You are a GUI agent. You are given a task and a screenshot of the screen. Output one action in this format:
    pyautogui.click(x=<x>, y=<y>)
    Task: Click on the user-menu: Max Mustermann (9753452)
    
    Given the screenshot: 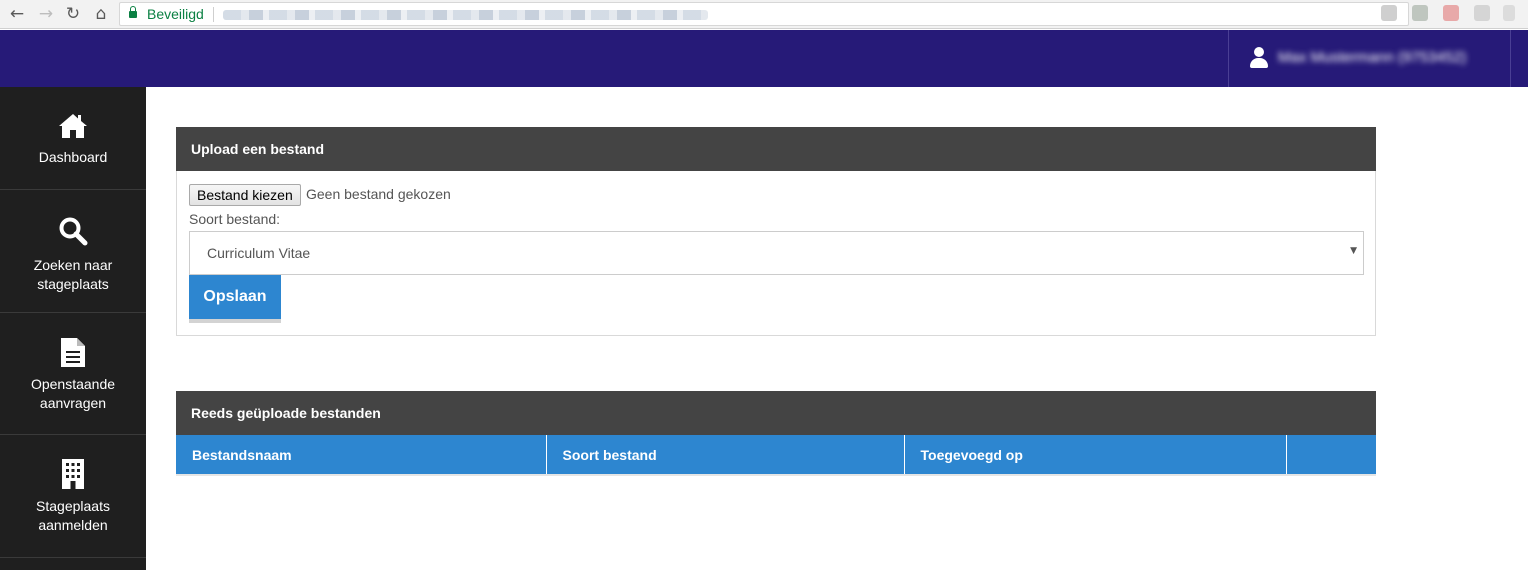 What is the action you would take?
    pyautogui.click(x=1369, y=58)
    